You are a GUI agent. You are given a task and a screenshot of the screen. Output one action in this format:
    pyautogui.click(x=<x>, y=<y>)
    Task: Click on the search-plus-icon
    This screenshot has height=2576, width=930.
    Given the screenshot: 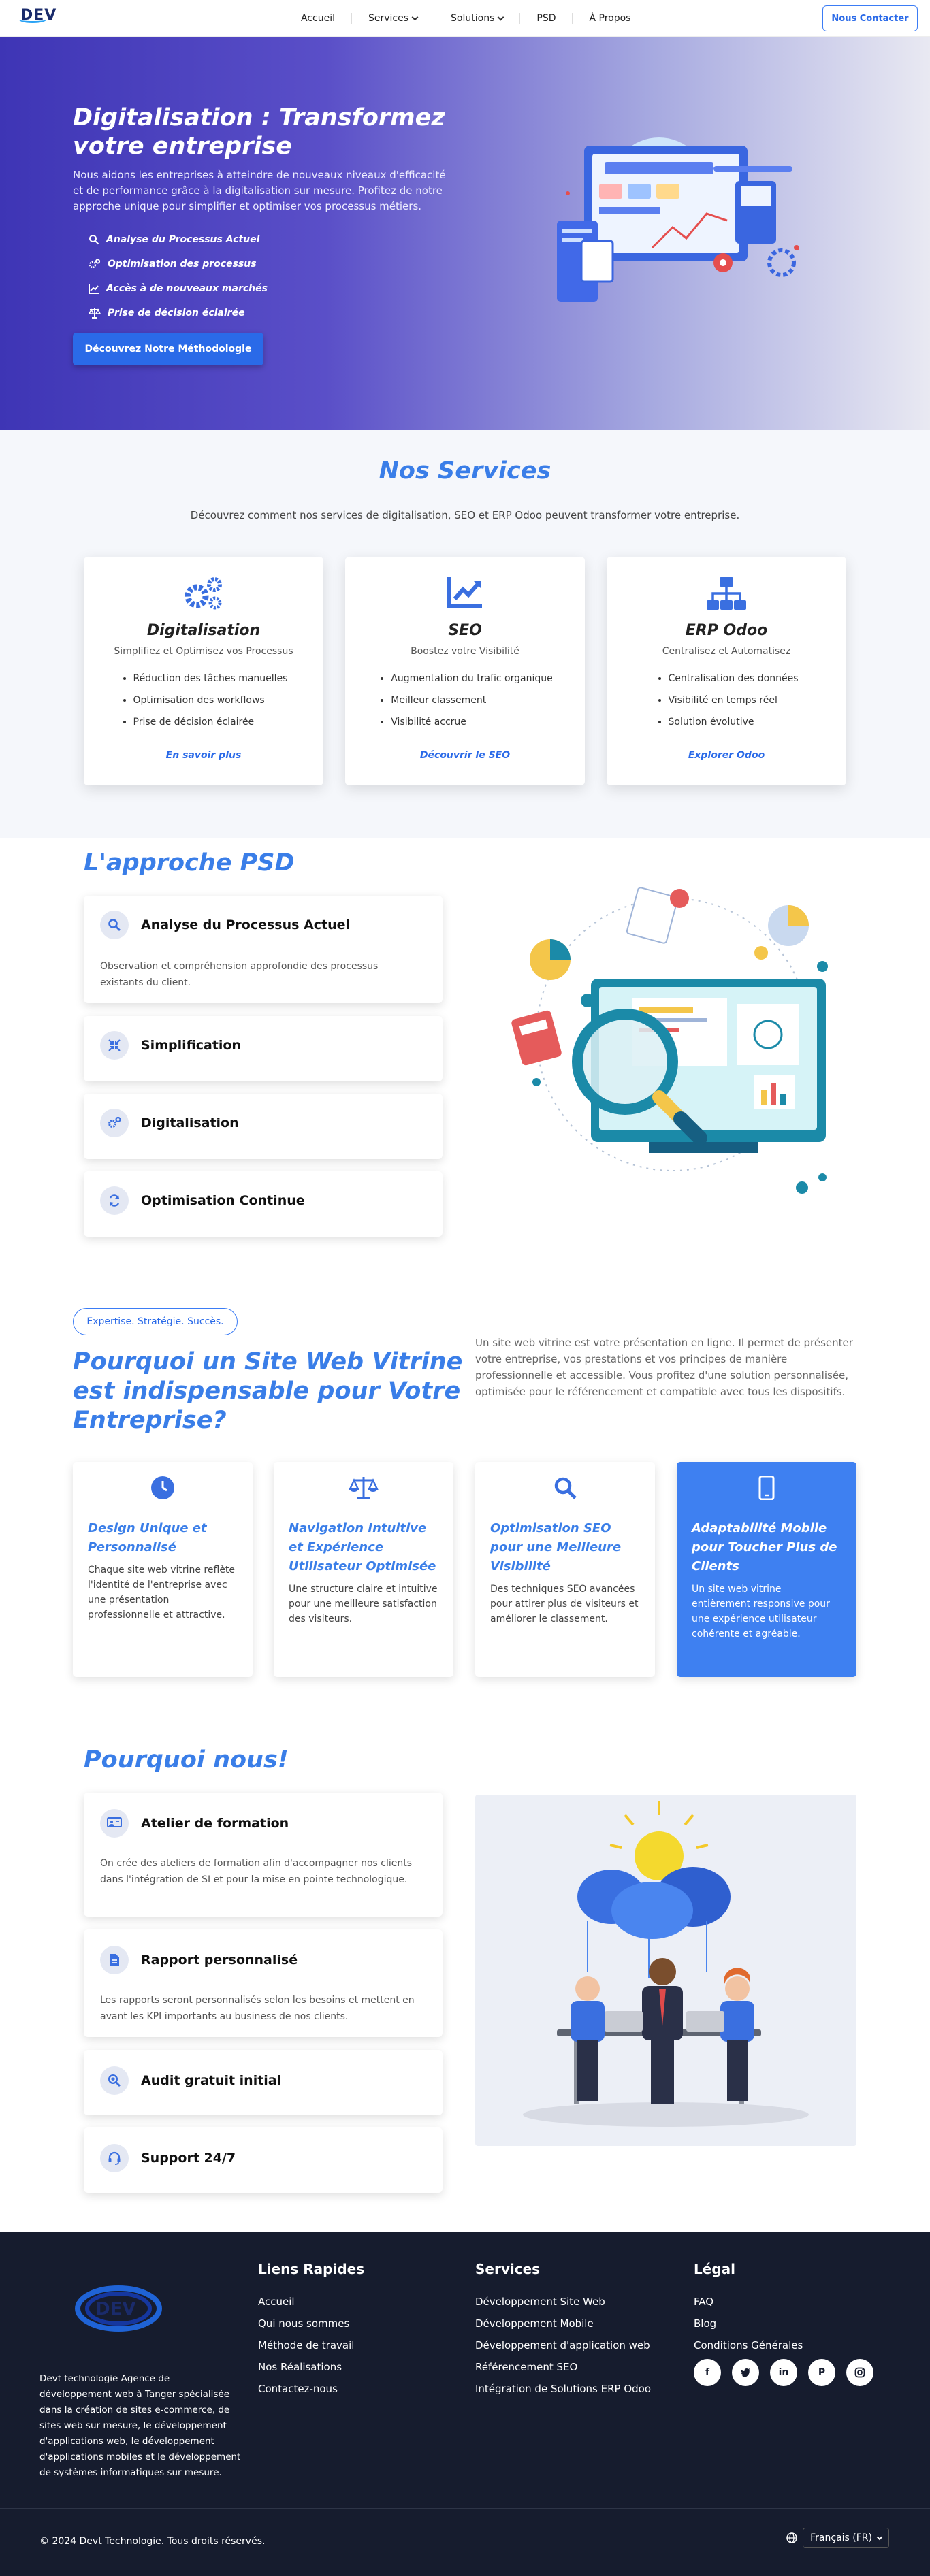 What is the action you would take?
    pyautogui.click(x=115, y=2080)
    